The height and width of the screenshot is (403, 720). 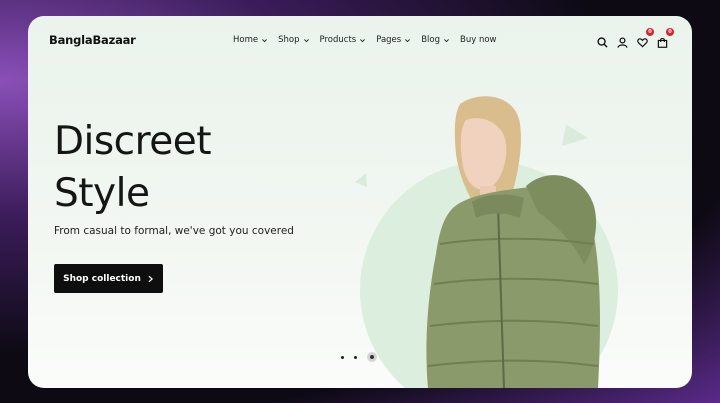 I want to click on hero-headline-line2: Style, so click(x=102, y=193).